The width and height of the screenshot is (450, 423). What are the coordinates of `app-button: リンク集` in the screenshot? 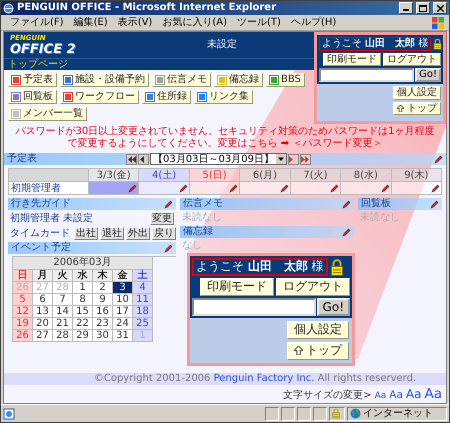 It's located at (223, 97).